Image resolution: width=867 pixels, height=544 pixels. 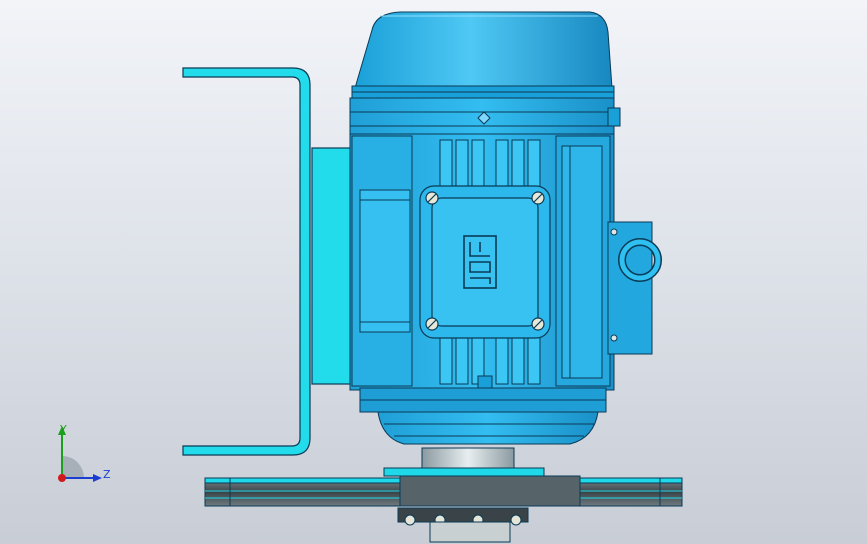 What do you see at coordinates (463, 525) in the screenshot?
I see `pulley-hub-bolts` at bounding box center [463, 525].